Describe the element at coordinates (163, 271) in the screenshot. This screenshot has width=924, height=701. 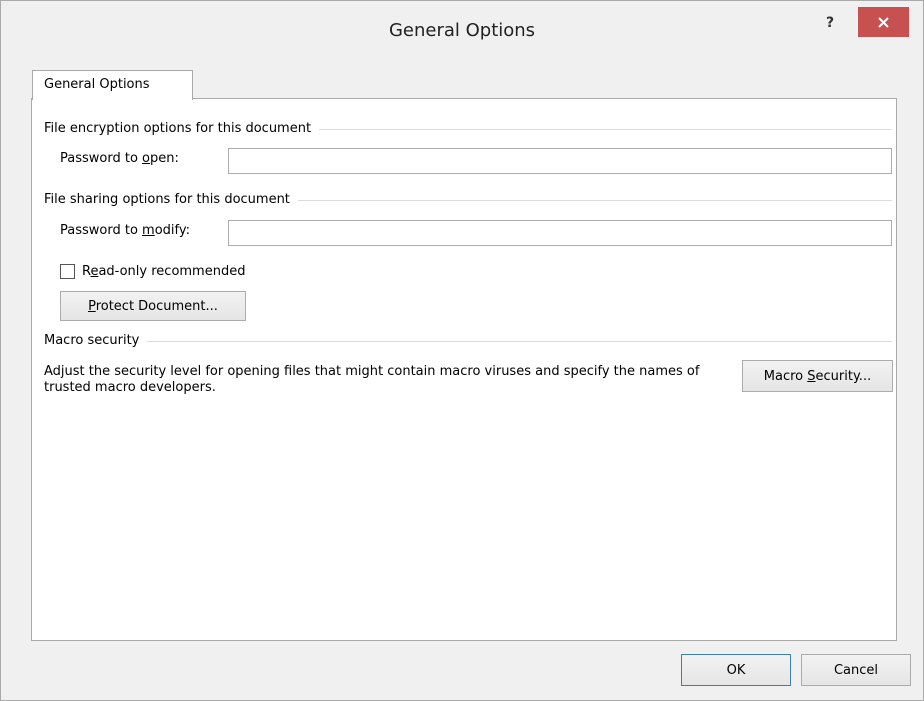
I see `readonly-label: Read-only recommended` at that location.